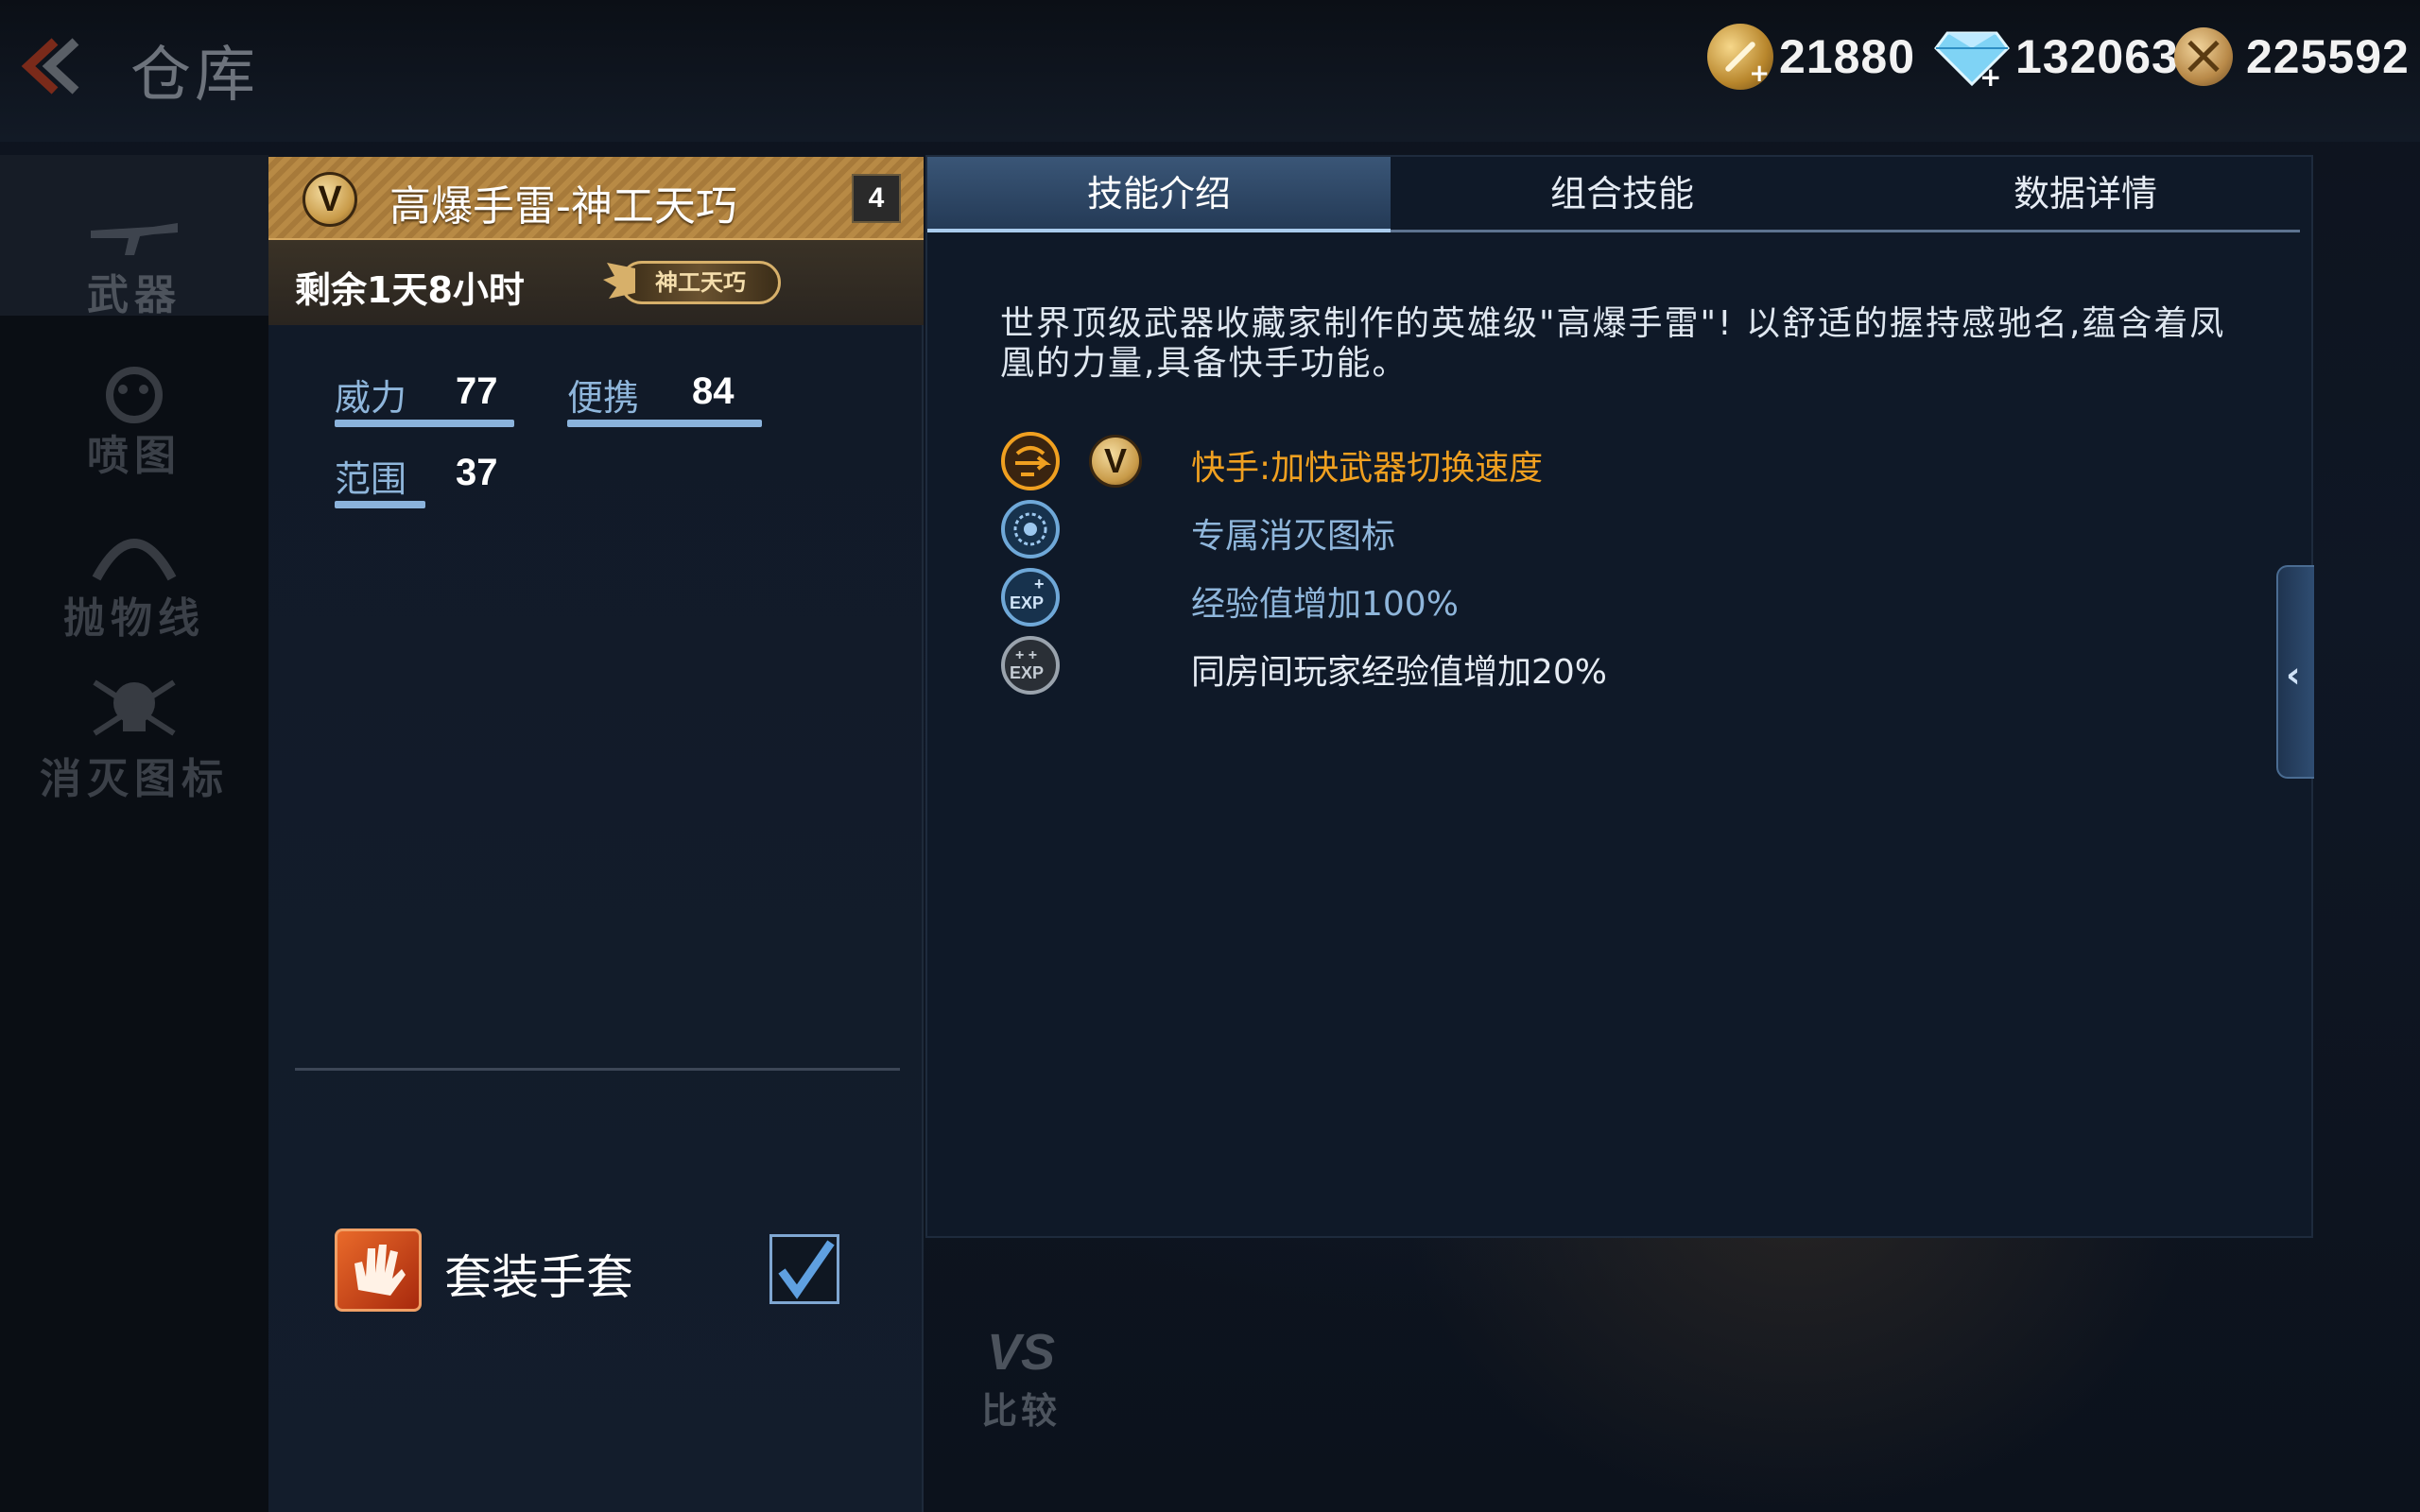  Describe the element at coordinates (1030, 529) in the screenshot. I see `kill-mark-icon` at that location.